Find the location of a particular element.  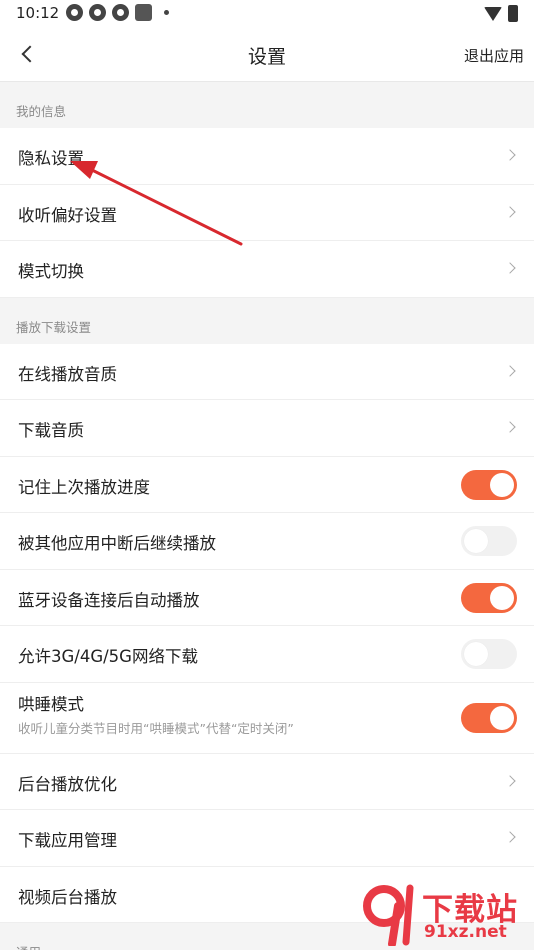

download-audio-quality-item: 下载音质 is located at coordinates (267, 428).